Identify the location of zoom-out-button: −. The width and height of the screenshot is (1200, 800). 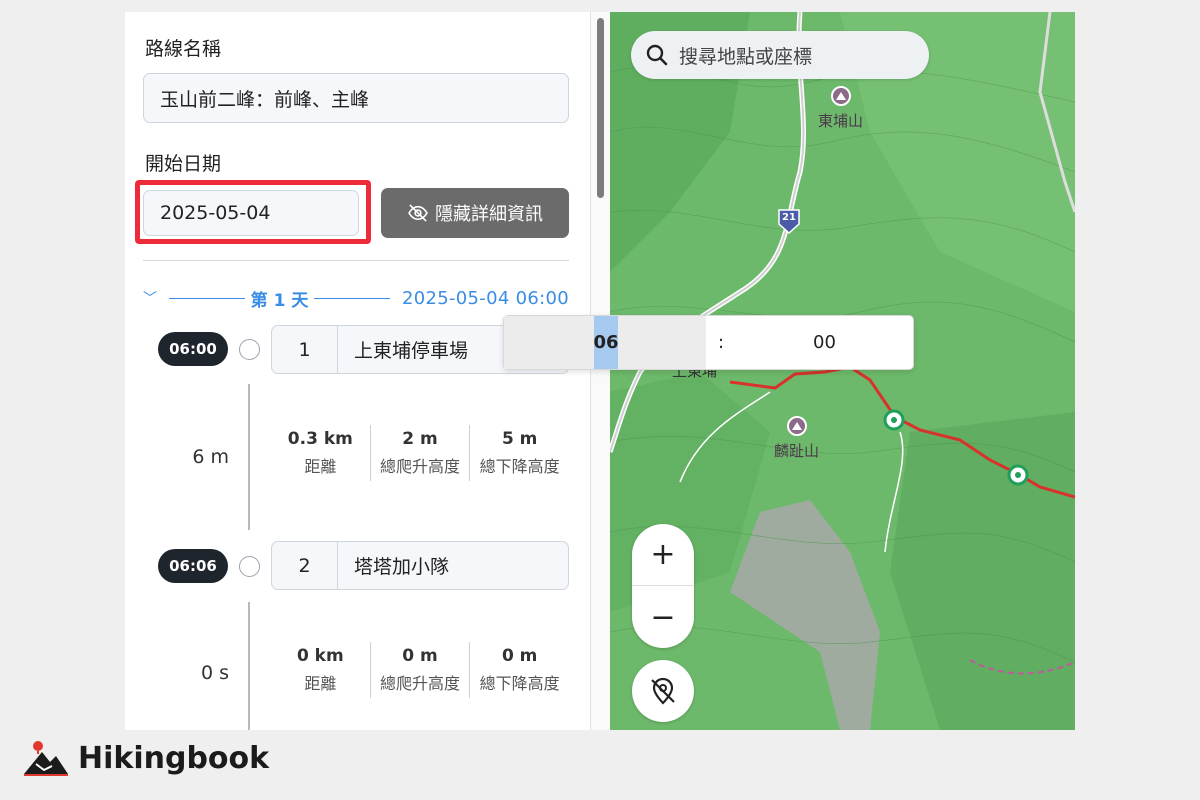
(663, 617).